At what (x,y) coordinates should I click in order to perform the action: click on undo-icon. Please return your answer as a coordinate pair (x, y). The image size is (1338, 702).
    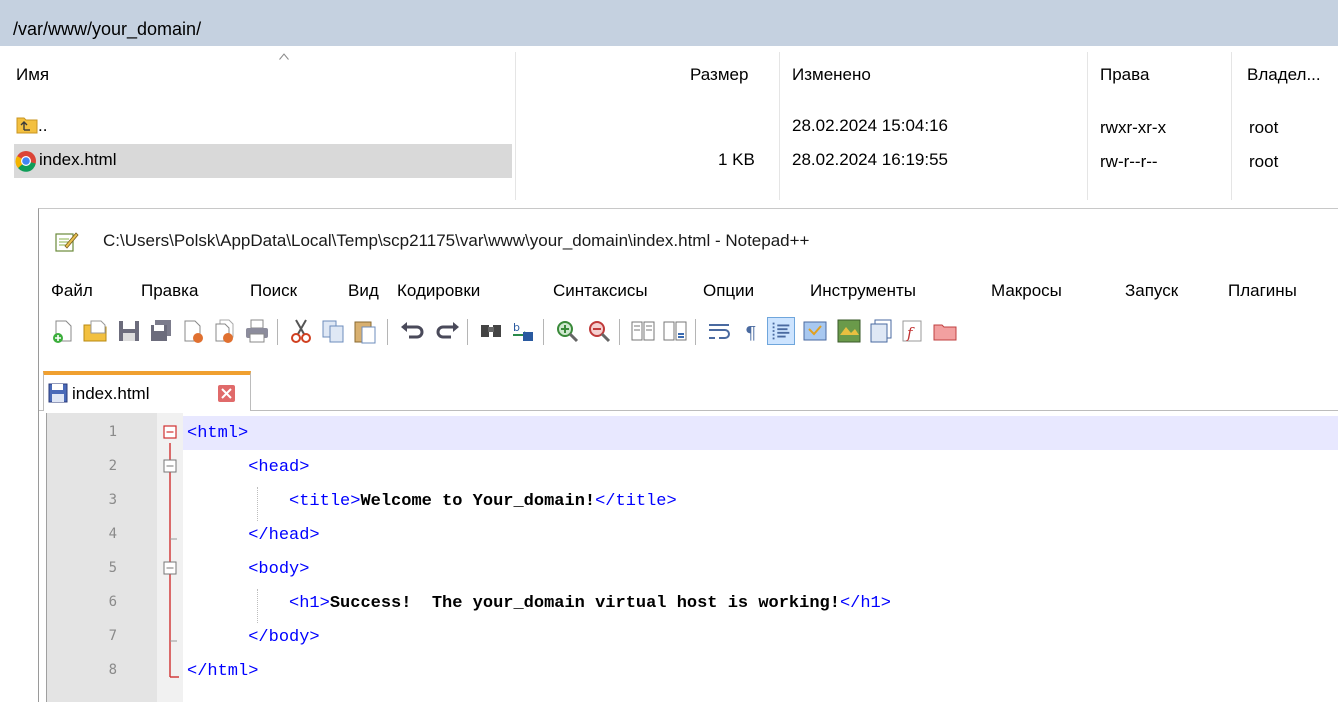
    Looking at the image, I should click on (413, 331).